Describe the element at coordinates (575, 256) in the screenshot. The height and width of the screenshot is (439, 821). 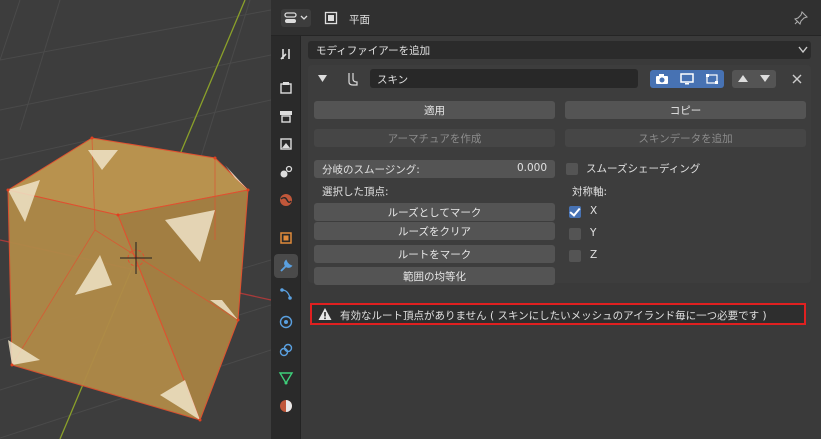
I see `symmetry-z-checkbox` at that location.